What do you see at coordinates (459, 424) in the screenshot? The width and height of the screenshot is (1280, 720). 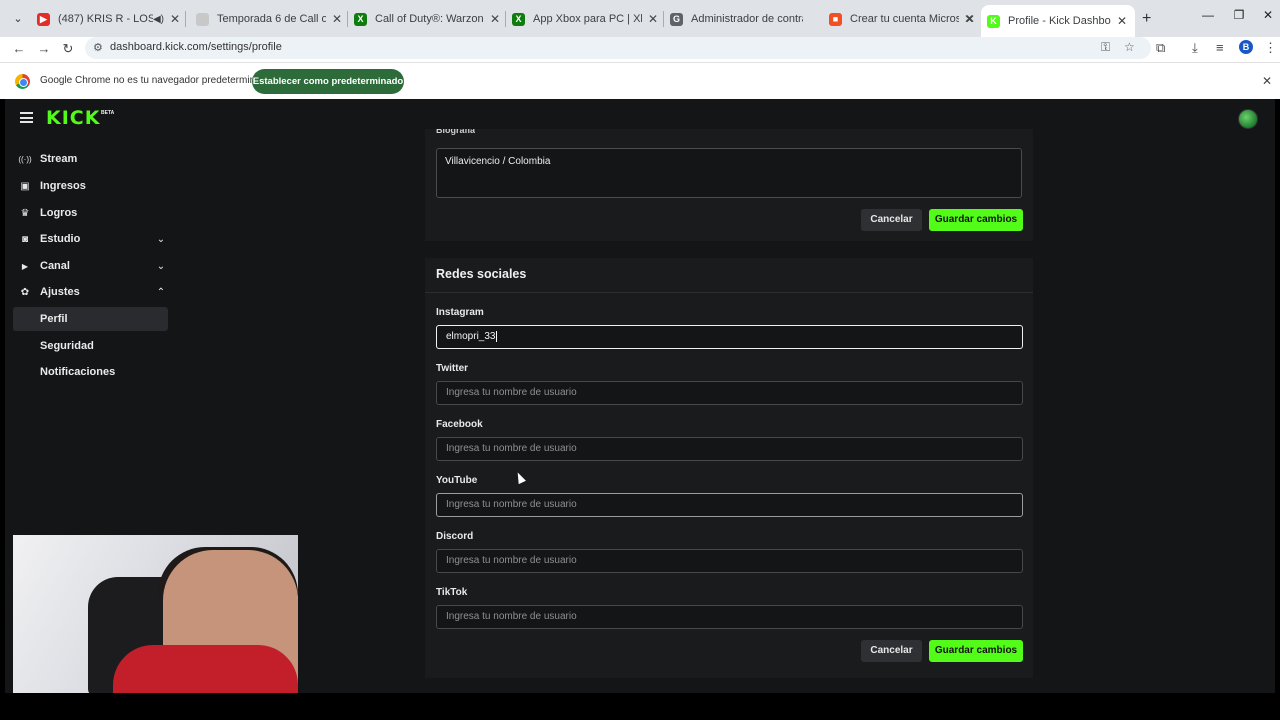 I see `facebook-label: Facebook` at bounding box center [459, 424].